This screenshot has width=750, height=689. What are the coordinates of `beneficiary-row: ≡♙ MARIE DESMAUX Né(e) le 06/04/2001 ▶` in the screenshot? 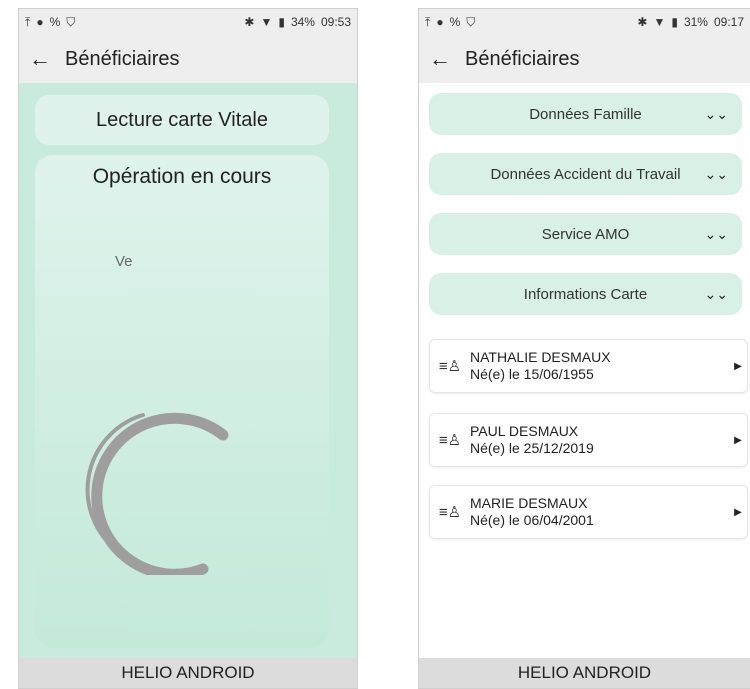 It's located at (588, 512).